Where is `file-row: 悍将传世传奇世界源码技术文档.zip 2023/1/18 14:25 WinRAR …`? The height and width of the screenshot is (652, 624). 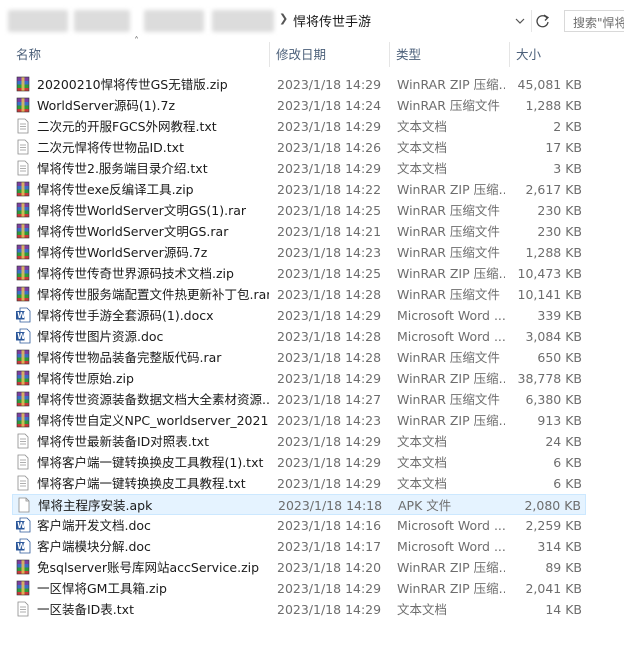 file-row: 悍将传世传奇世界源码技术文档.zip 2023/1/18 14:25 WinRAR … is located at coordinates (299, 273).